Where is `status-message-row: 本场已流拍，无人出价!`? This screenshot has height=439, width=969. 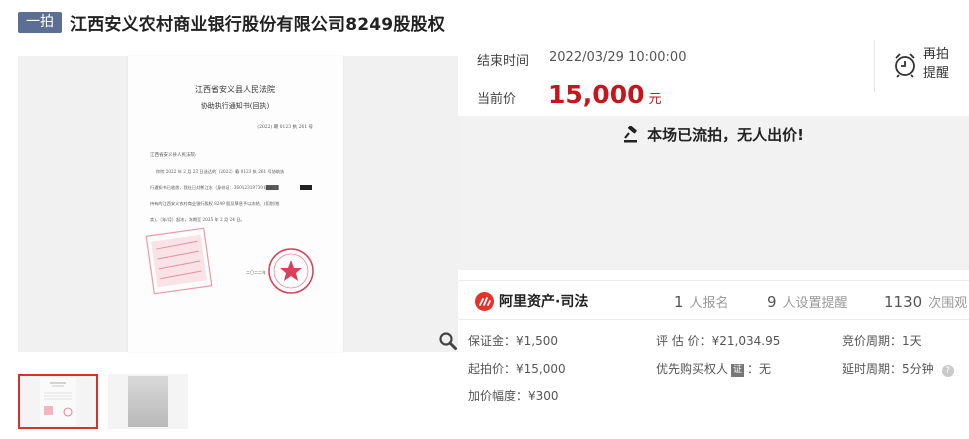 status-message-row: 本场已流拍，无人出价! is located at coordinates (713, 134).